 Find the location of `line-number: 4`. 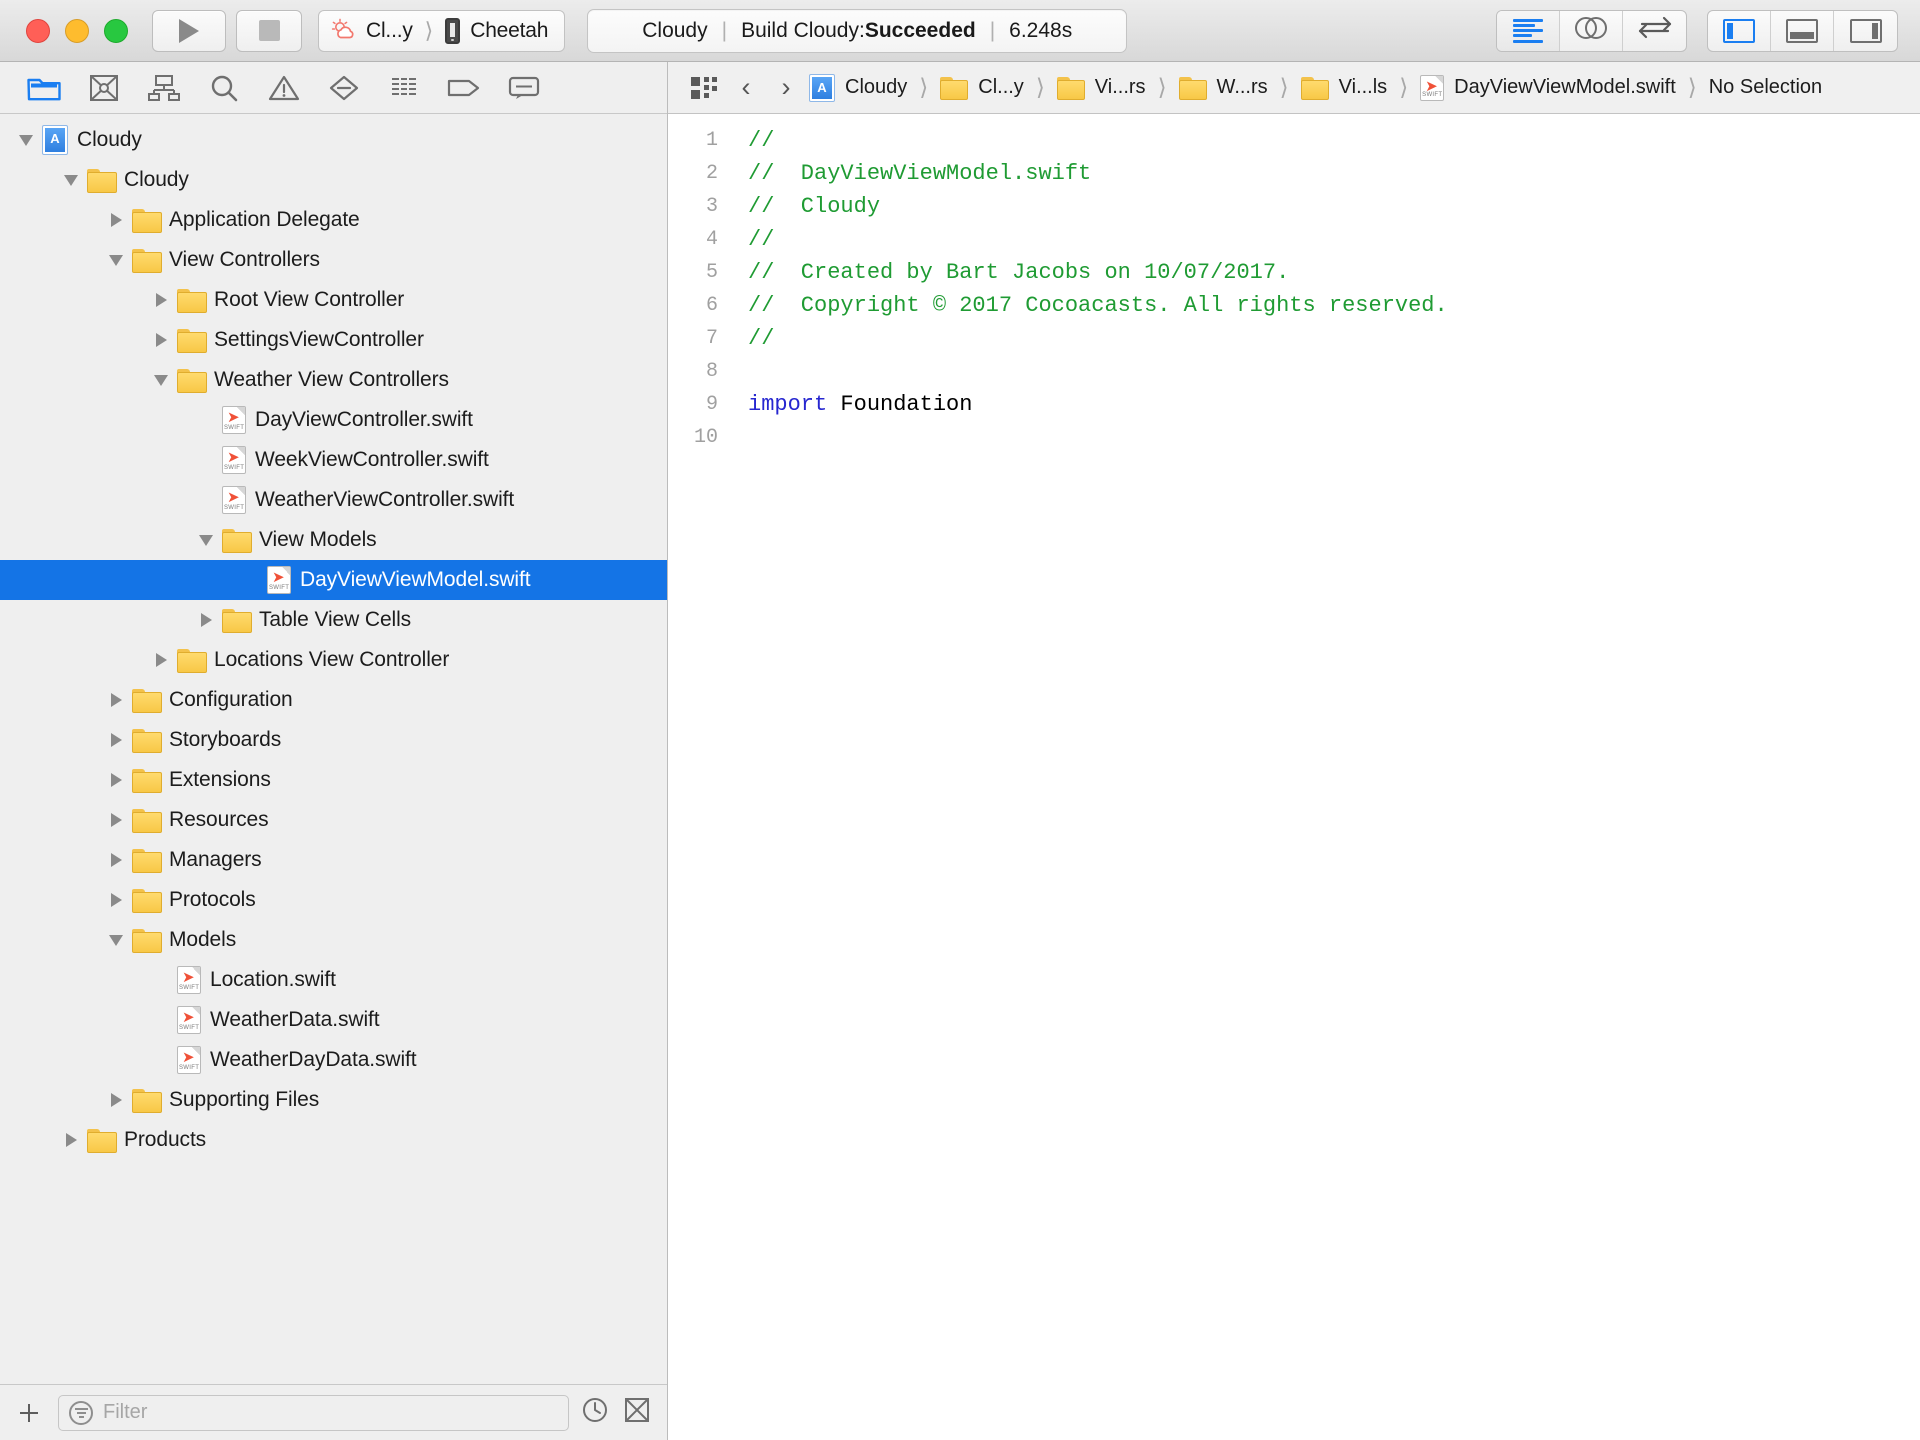

line-number: 4 is located at coordinates (711, 239).